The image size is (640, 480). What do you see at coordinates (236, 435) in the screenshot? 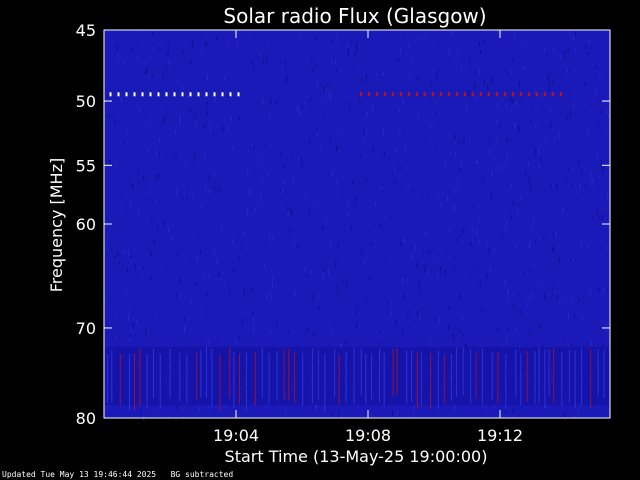
I see `x-tick-label: 19:04` at bounding box center [236, 435].